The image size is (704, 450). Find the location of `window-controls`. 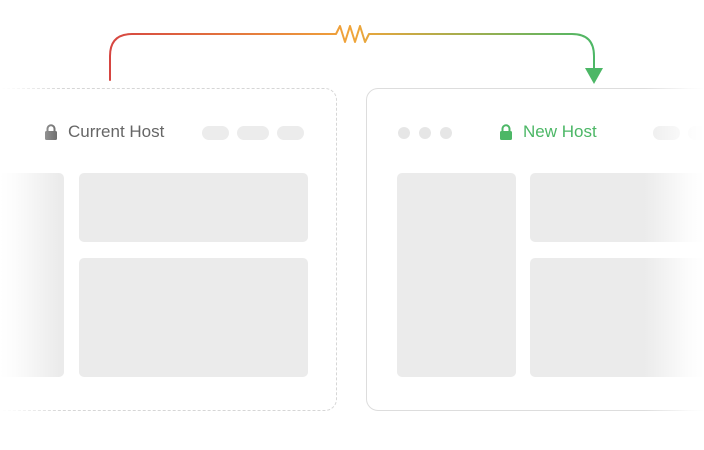

window-controls is located at coordinates (425, 133).